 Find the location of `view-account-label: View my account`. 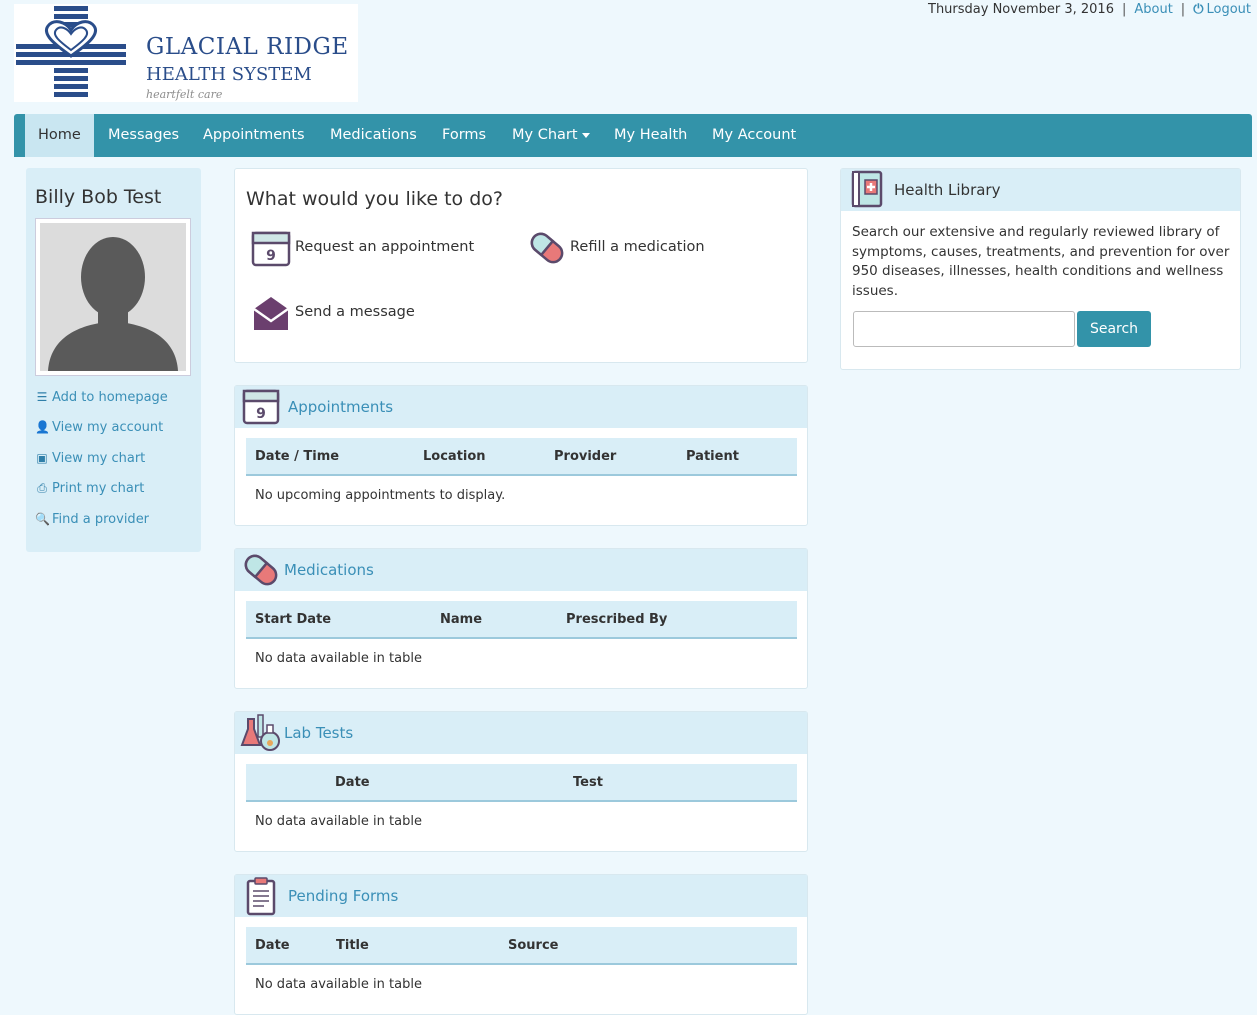

view-account-label: View my account is located at coordinates (108, 427).